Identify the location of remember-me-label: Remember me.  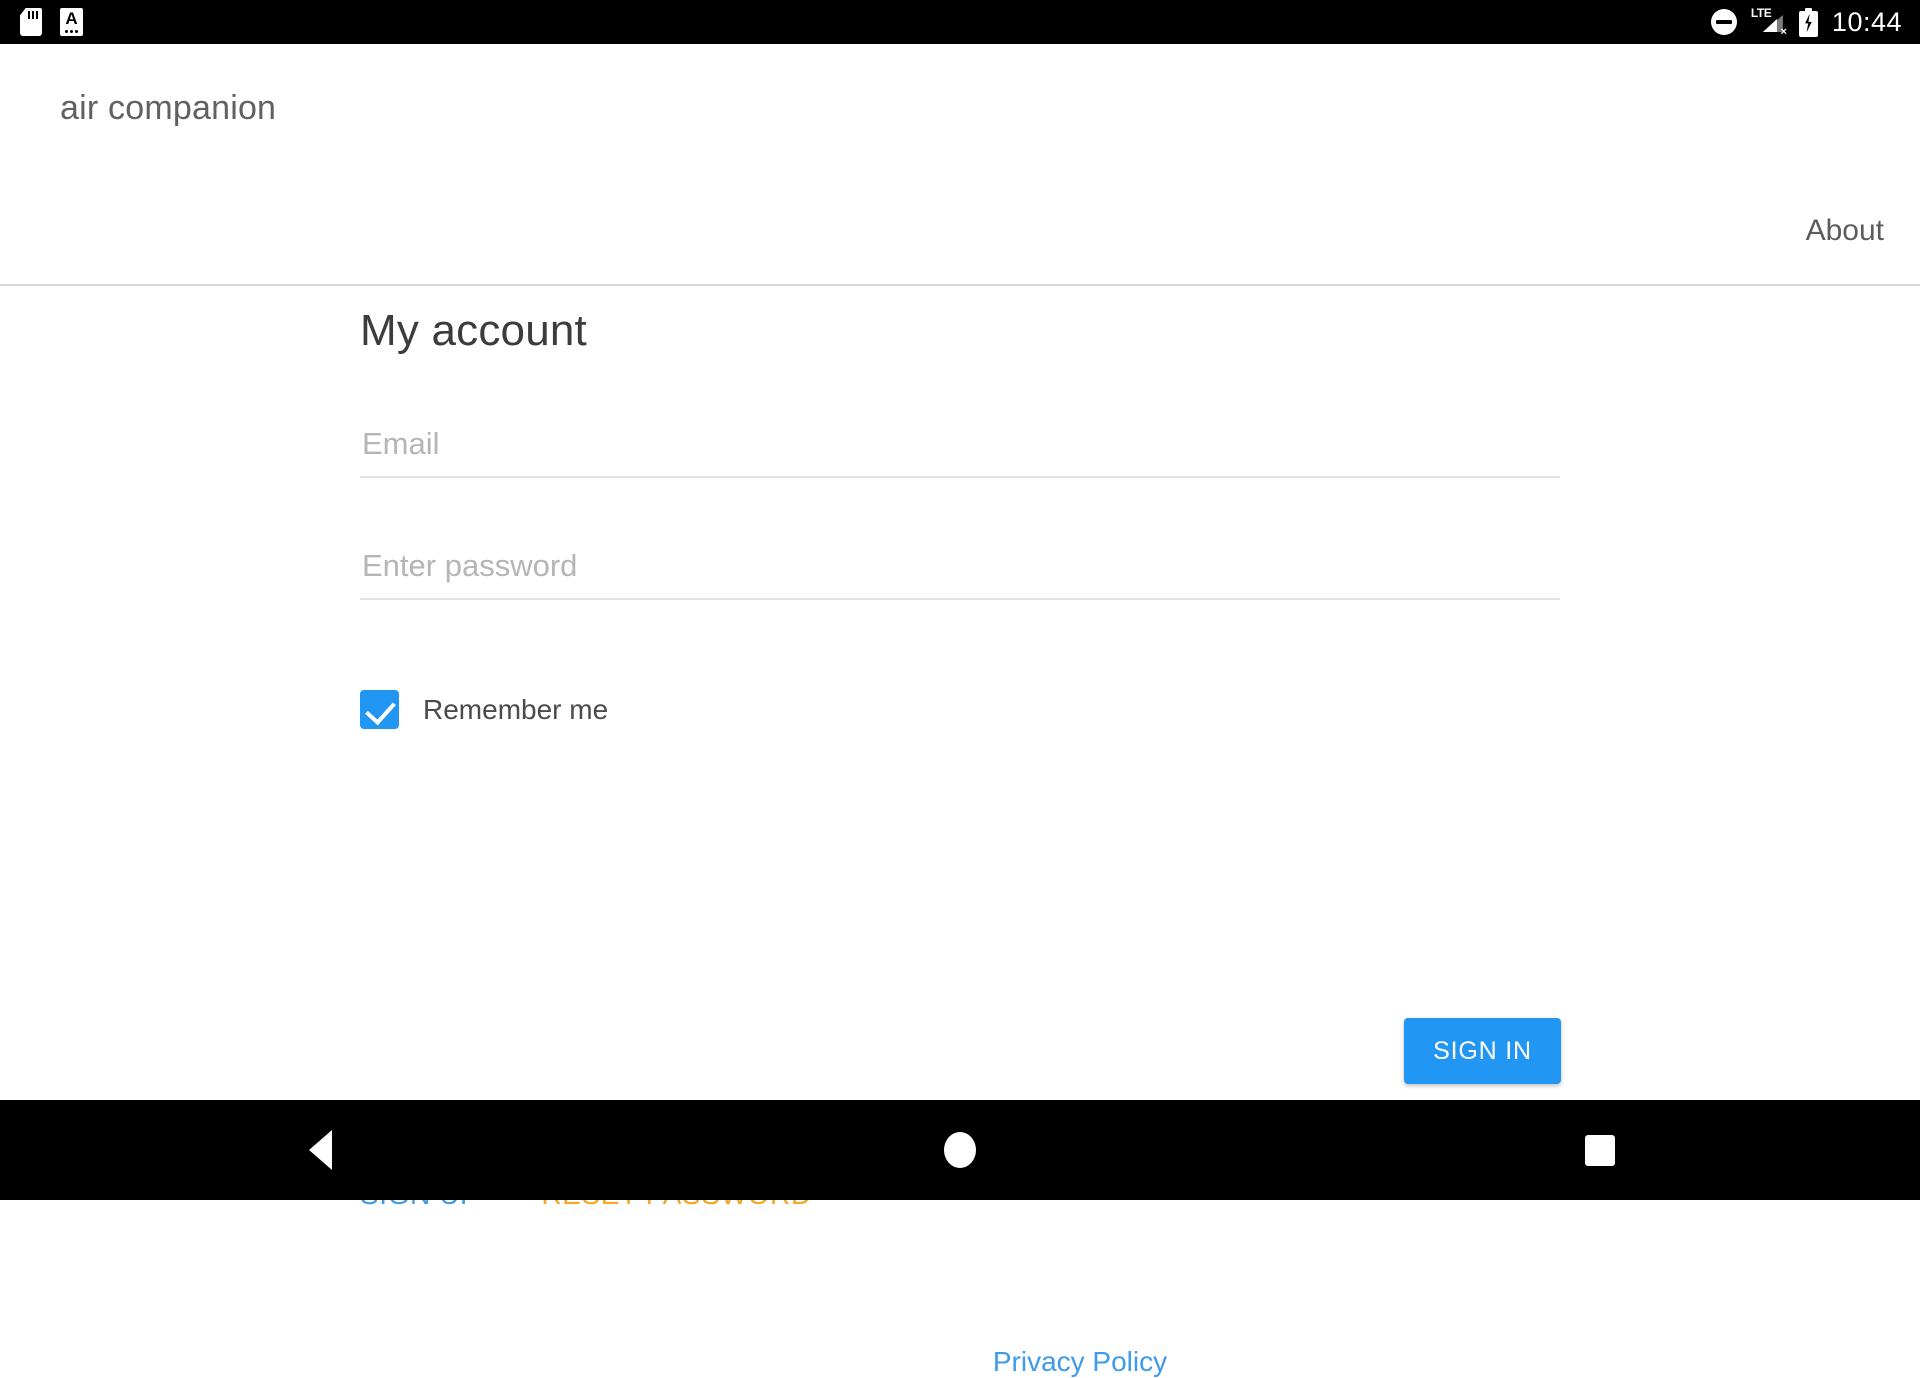
(515, 710).